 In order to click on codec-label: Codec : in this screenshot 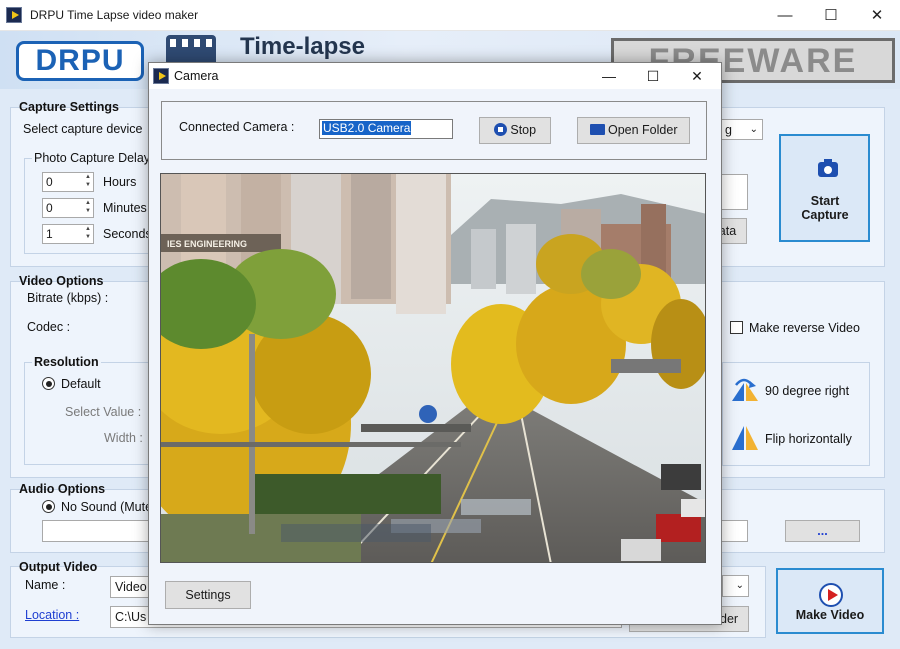, I will do `click(49, 327)`.